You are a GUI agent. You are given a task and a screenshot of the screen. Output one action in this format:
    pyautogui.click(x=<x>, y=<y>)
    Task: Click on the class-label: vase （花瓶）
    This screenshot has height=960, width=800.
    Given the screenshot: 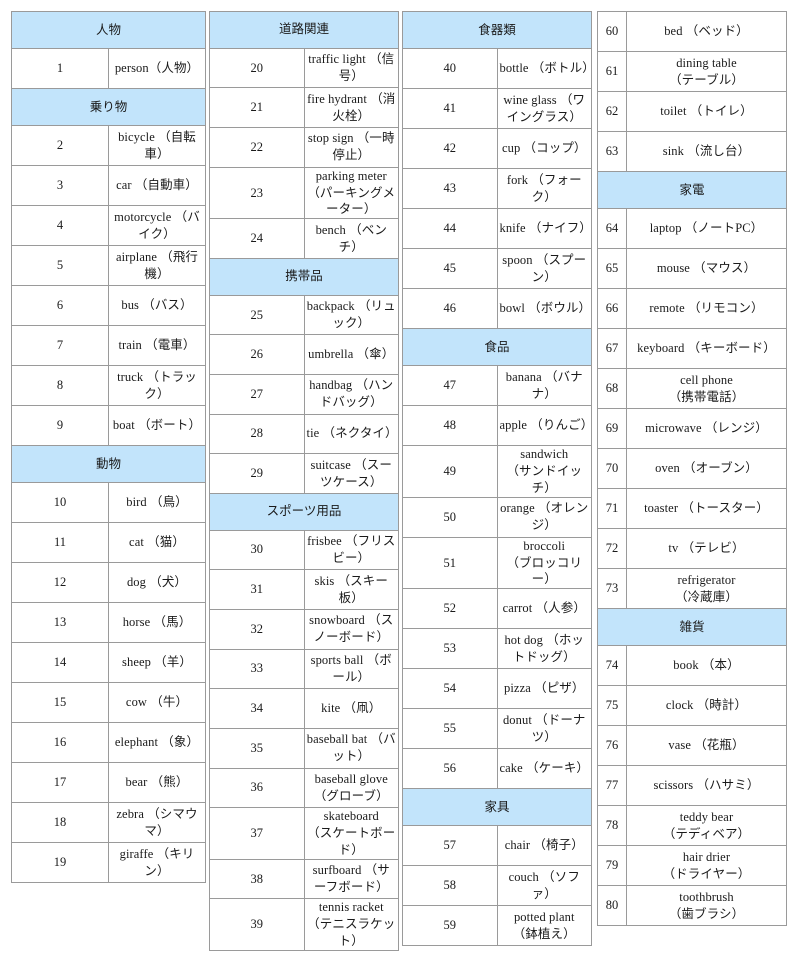 What is the action you would take?
    pyautogui.click(x=706, y=745)
    